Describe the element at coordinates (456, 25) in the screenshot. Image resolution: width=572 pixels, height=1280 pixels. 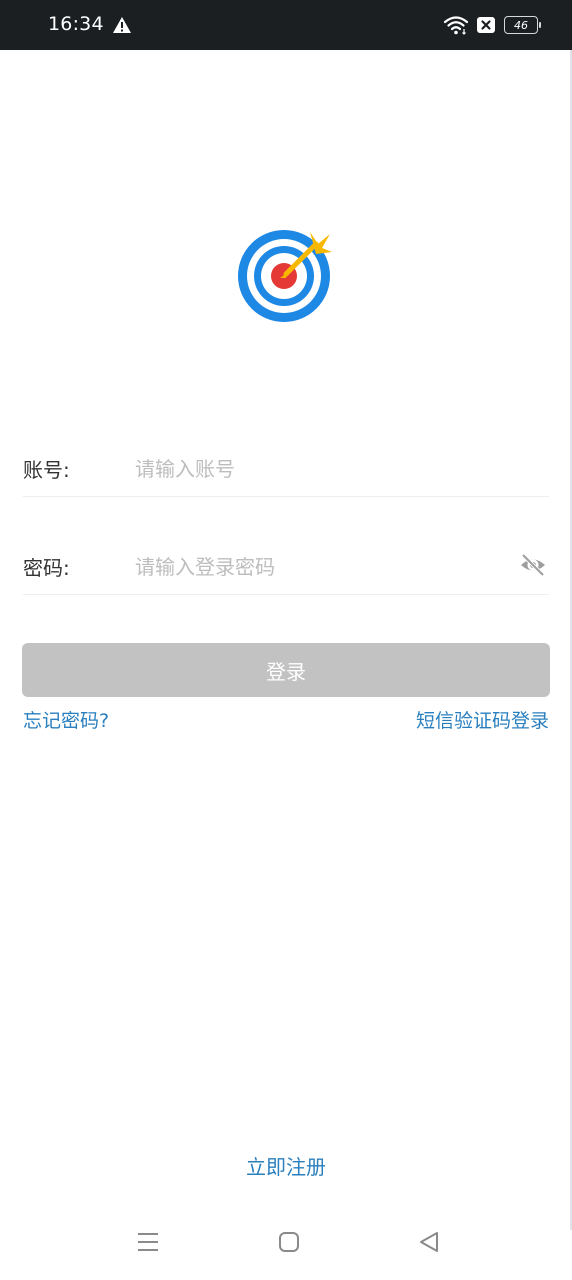
I see `wifi-icon` at that location.